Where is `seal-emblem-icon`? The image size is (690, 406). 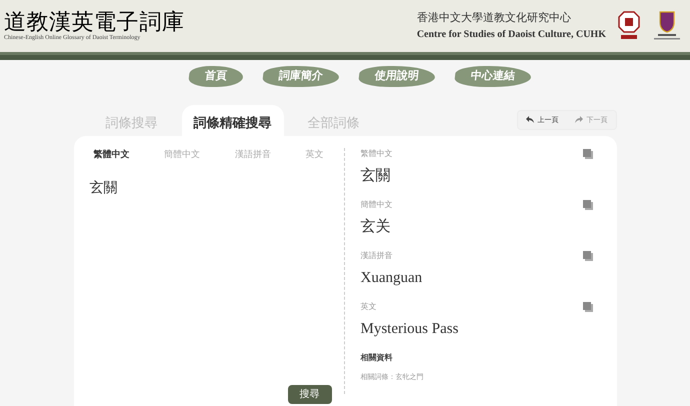 seal-emblem-icon is located at coordinates (629, 26).